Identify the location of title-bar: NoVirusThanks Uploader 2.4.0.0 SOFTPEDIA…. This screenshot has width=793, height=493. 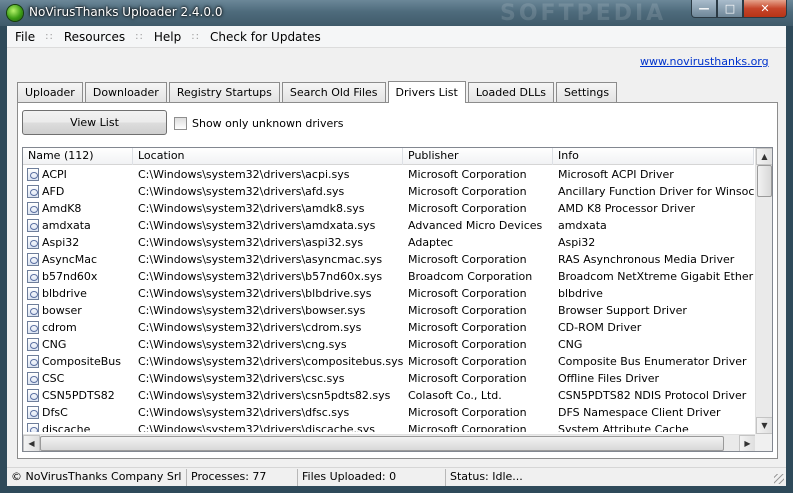
(396, 13).